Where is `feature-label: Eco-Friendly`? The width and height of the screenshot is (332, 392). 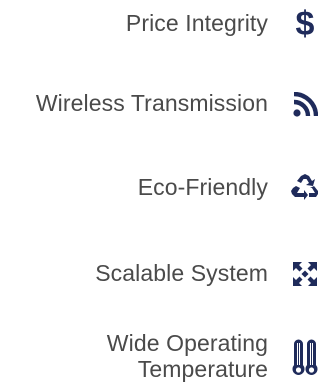
feature-label: Eco-Friendly is located at coordinates (202, 187).